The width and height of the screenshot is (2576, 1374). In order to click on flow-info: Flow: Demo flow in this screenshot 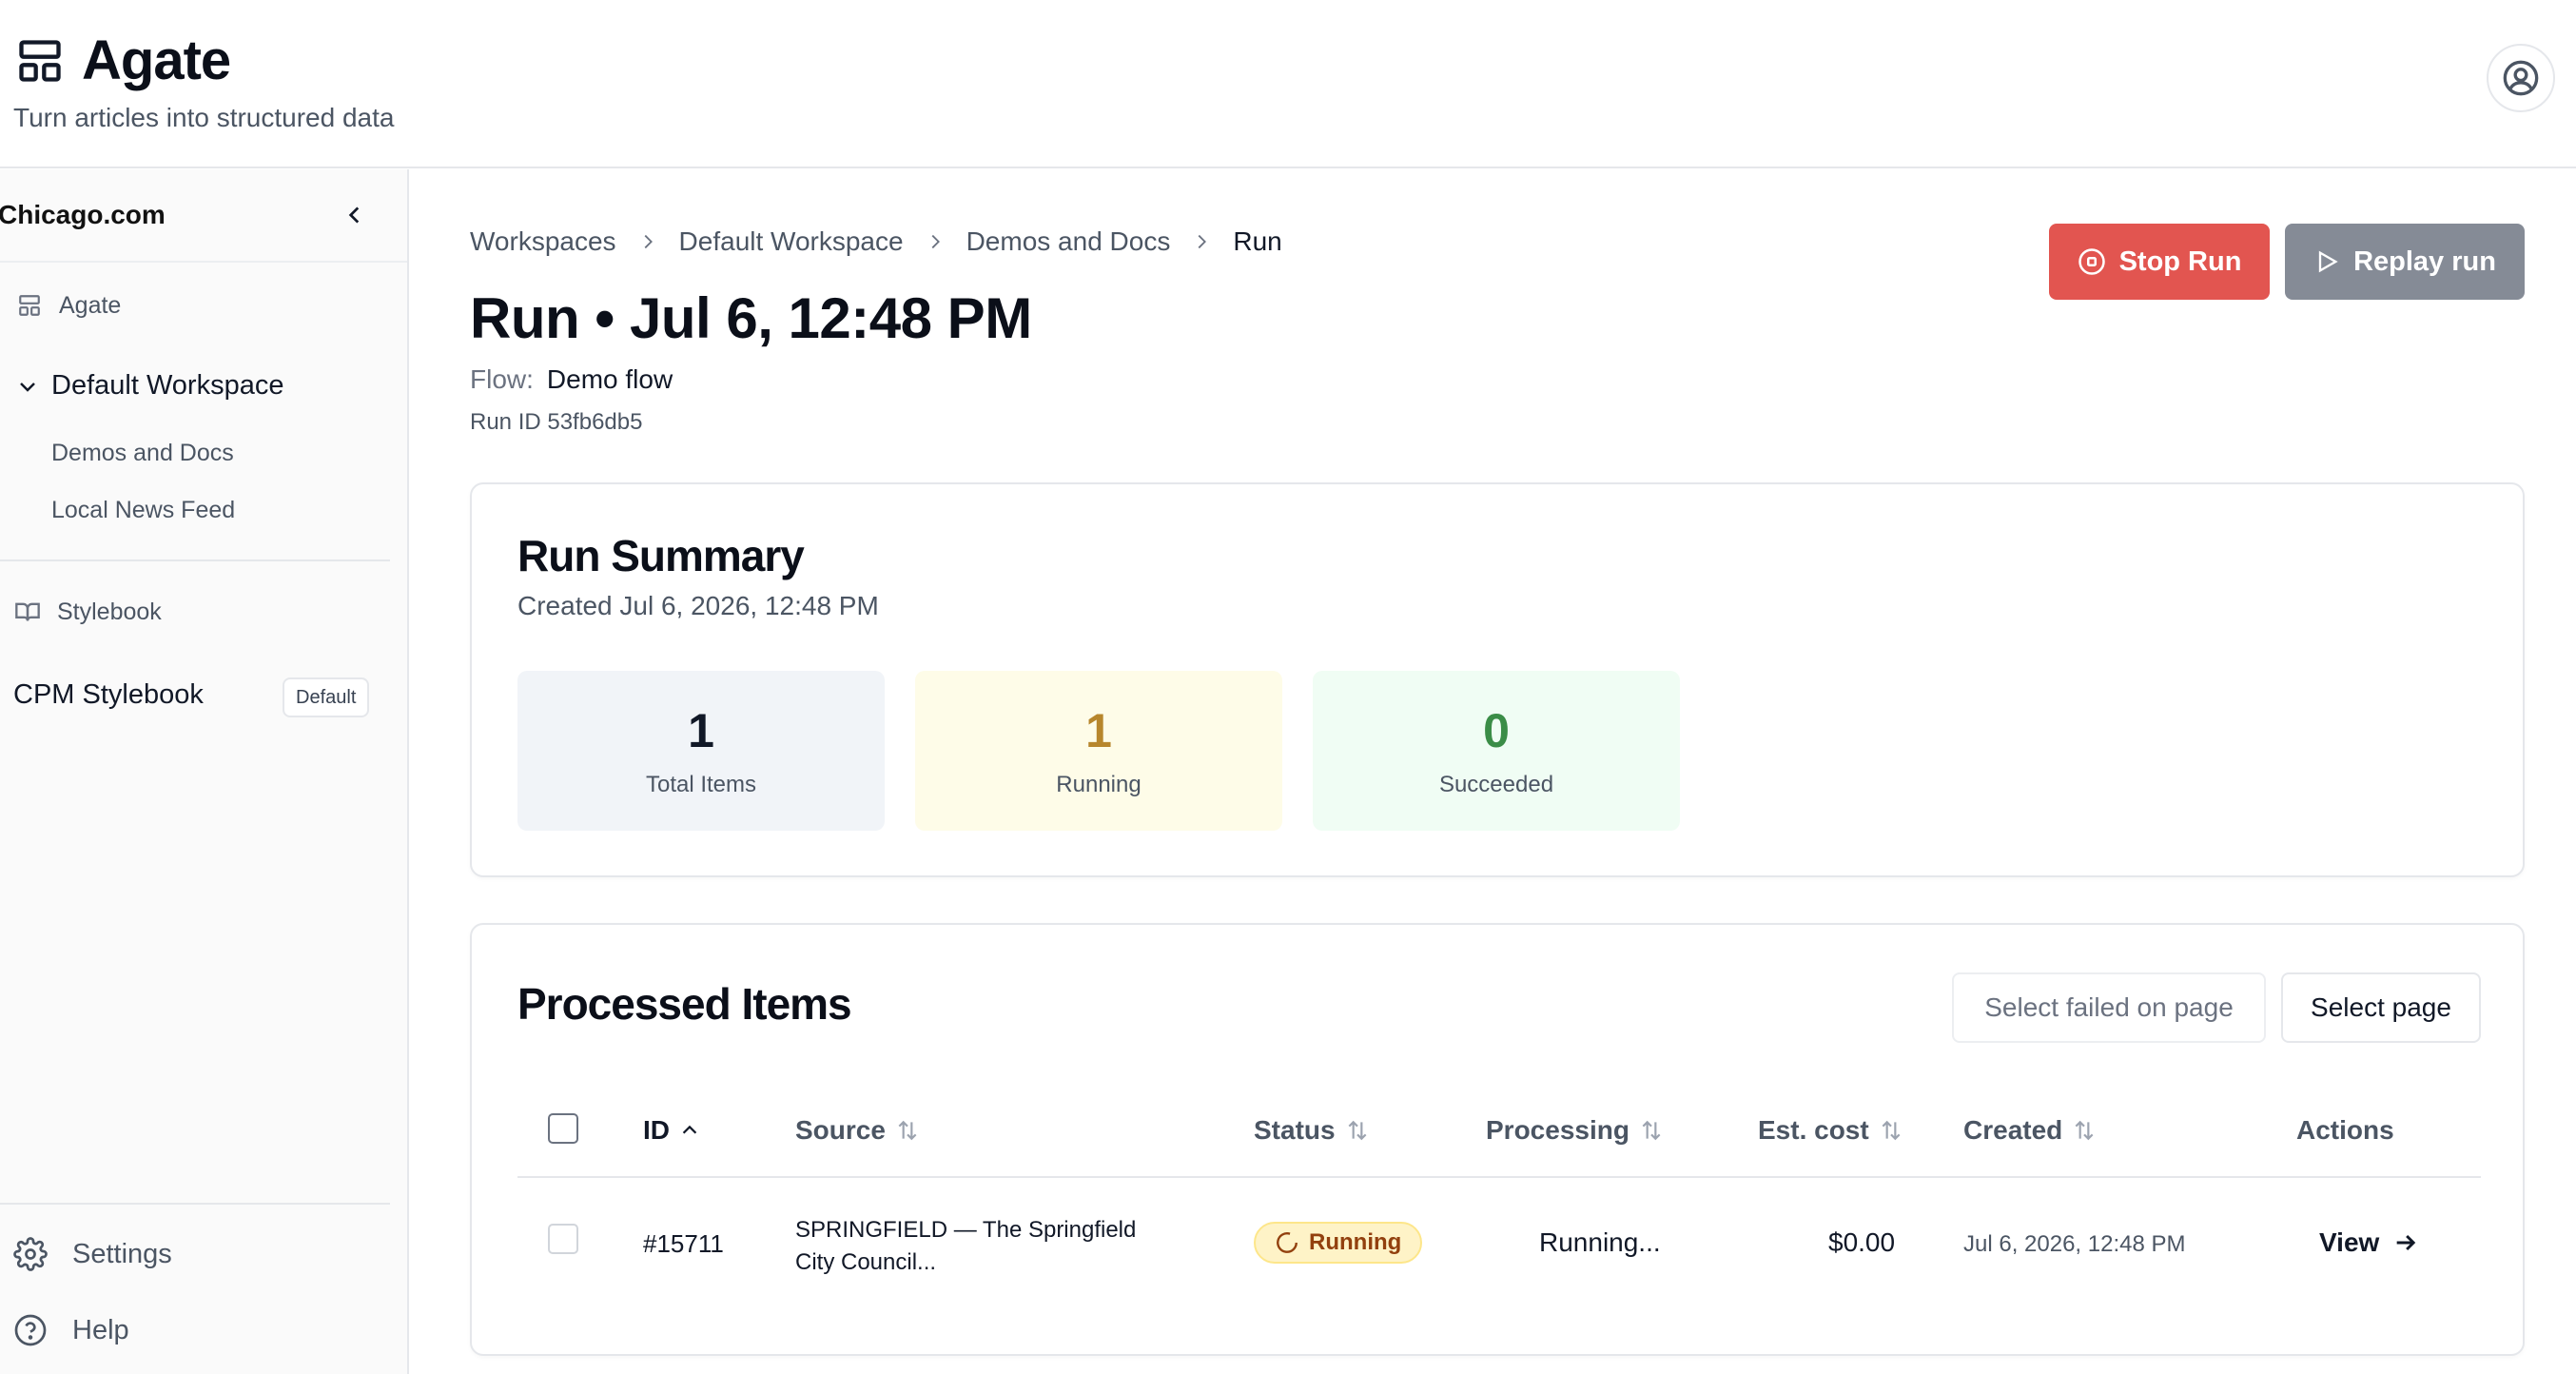, I will do `click(571, 379)`.